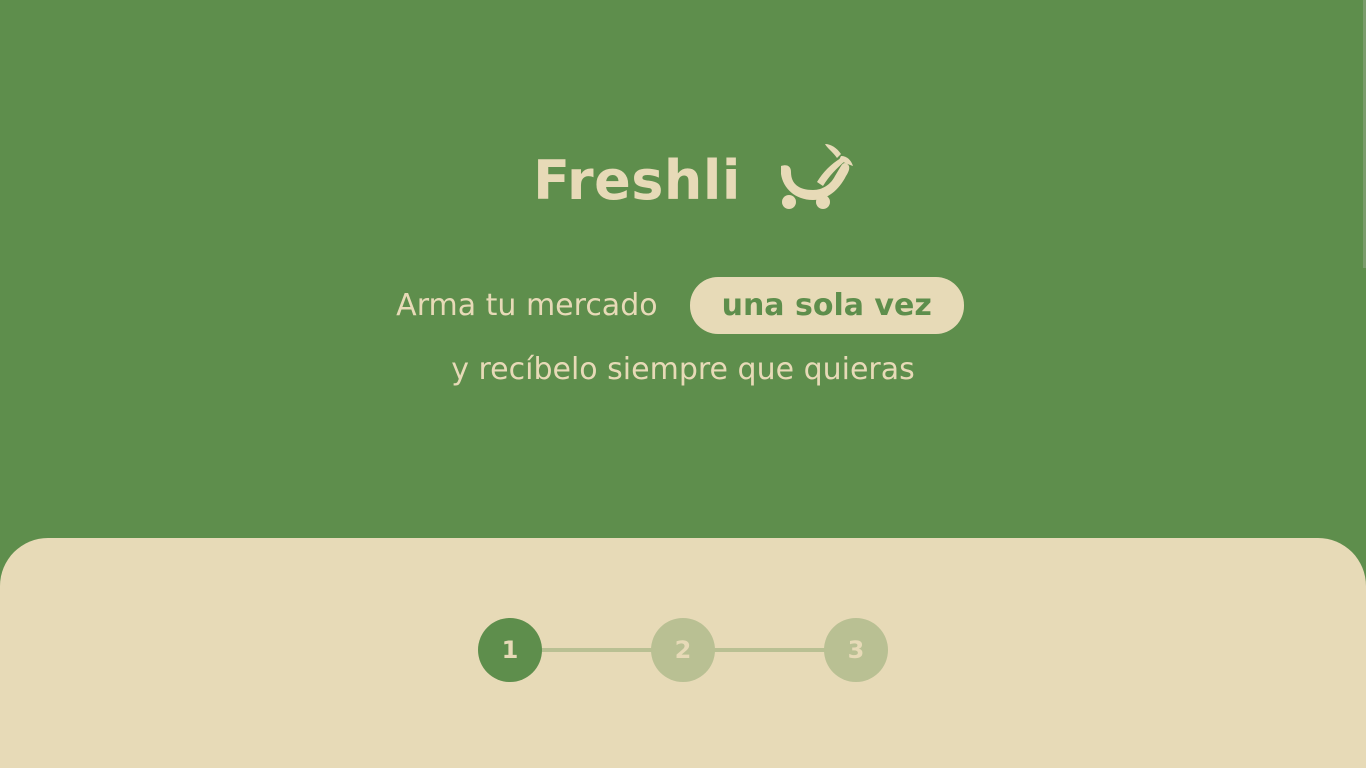 The image size is (1366, 768). I want to click on step-1: 1, so click(510, 650).